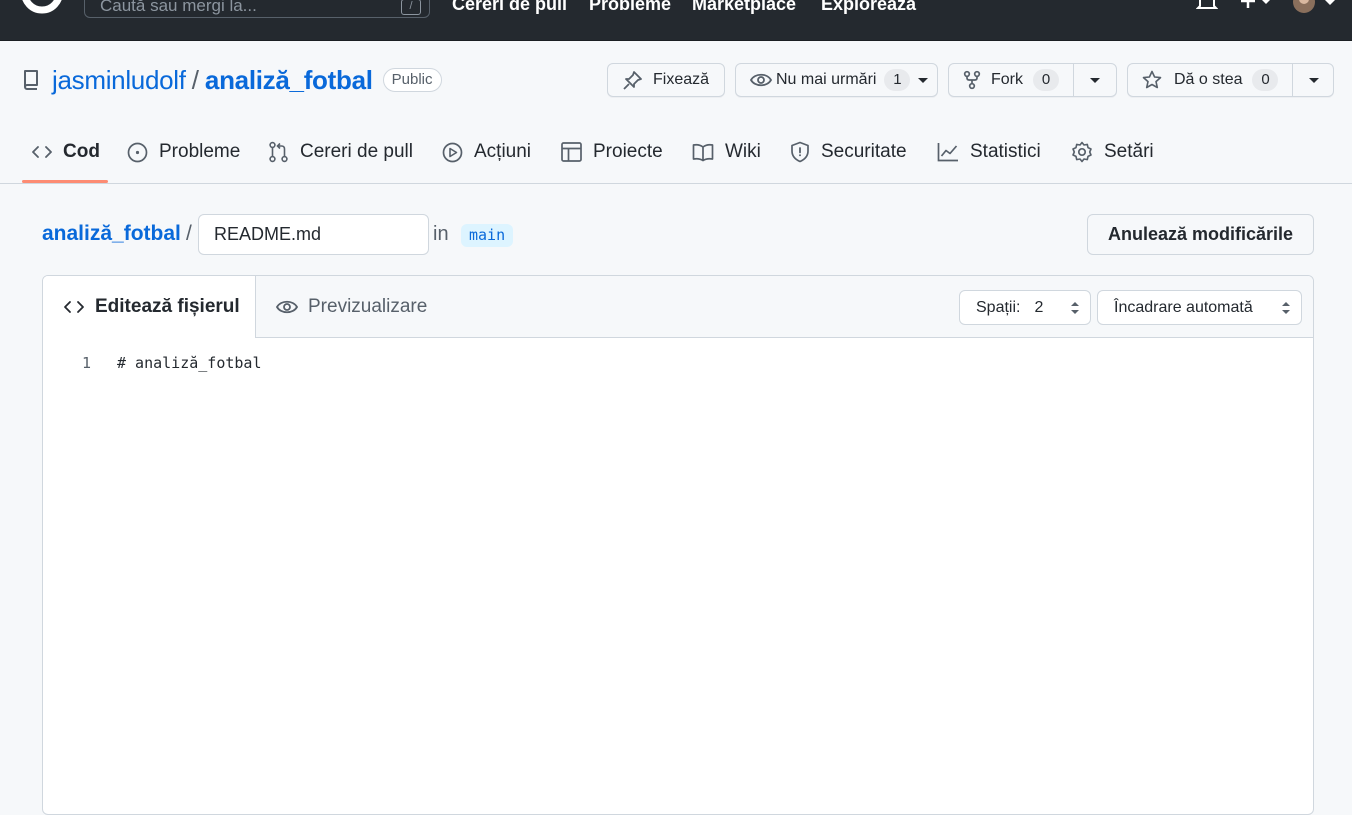  I want to click on tab-settings: Setări, so click(1112, 152).